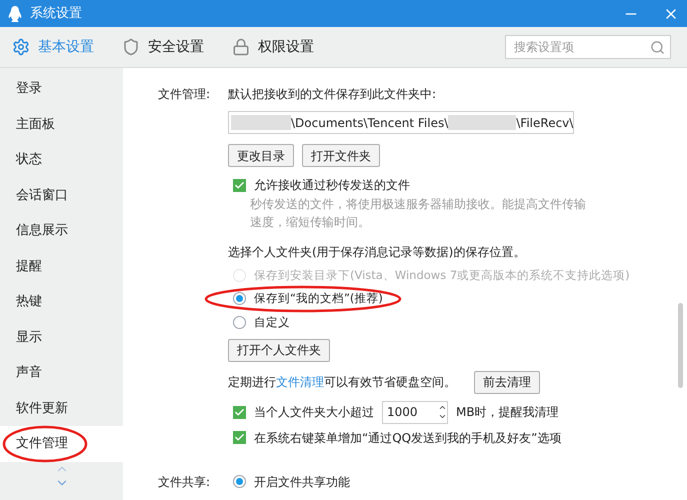  What do you see at coordinates (61, 266) in the screenshot?
I see `sidebar-item: 提醒` at bounding box center [61, 266].